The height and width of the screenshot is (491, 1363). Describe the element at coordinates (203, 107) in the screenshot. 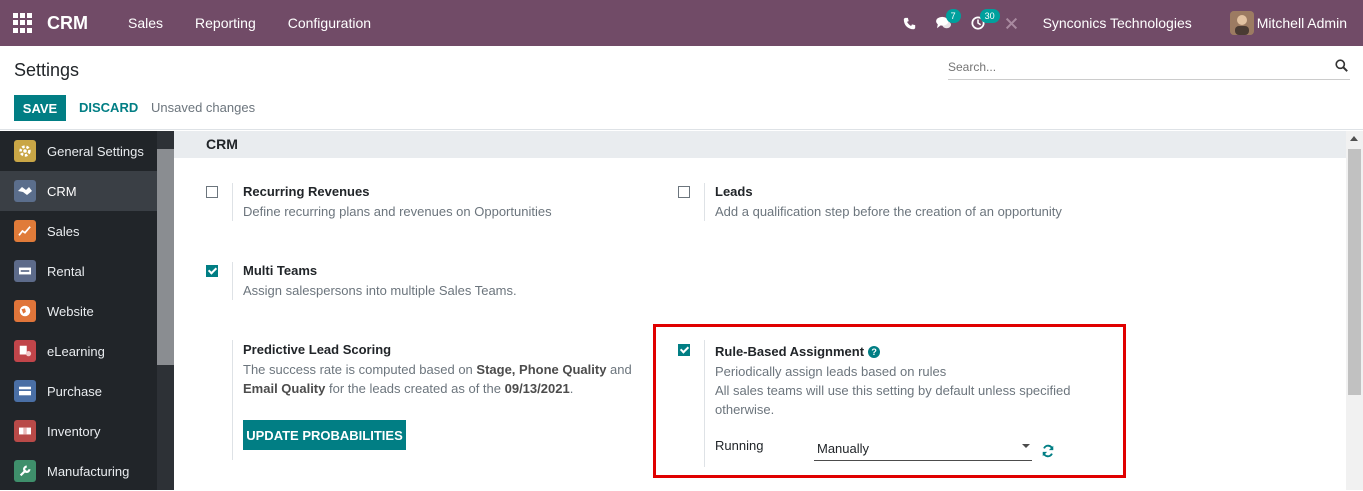

I see `unsaved-status: Unsaved changes` at that location.